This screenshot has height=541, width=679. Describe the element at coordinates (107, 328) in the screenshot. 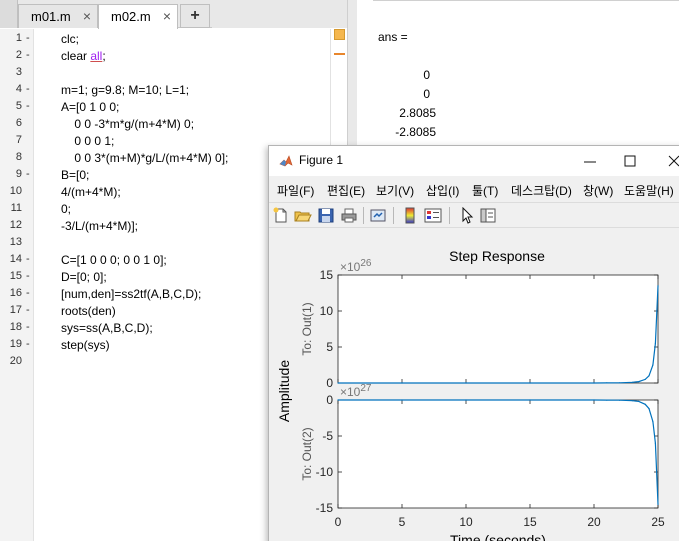

I see `code-line: sys=ss(A,B,C,D);` at that location.